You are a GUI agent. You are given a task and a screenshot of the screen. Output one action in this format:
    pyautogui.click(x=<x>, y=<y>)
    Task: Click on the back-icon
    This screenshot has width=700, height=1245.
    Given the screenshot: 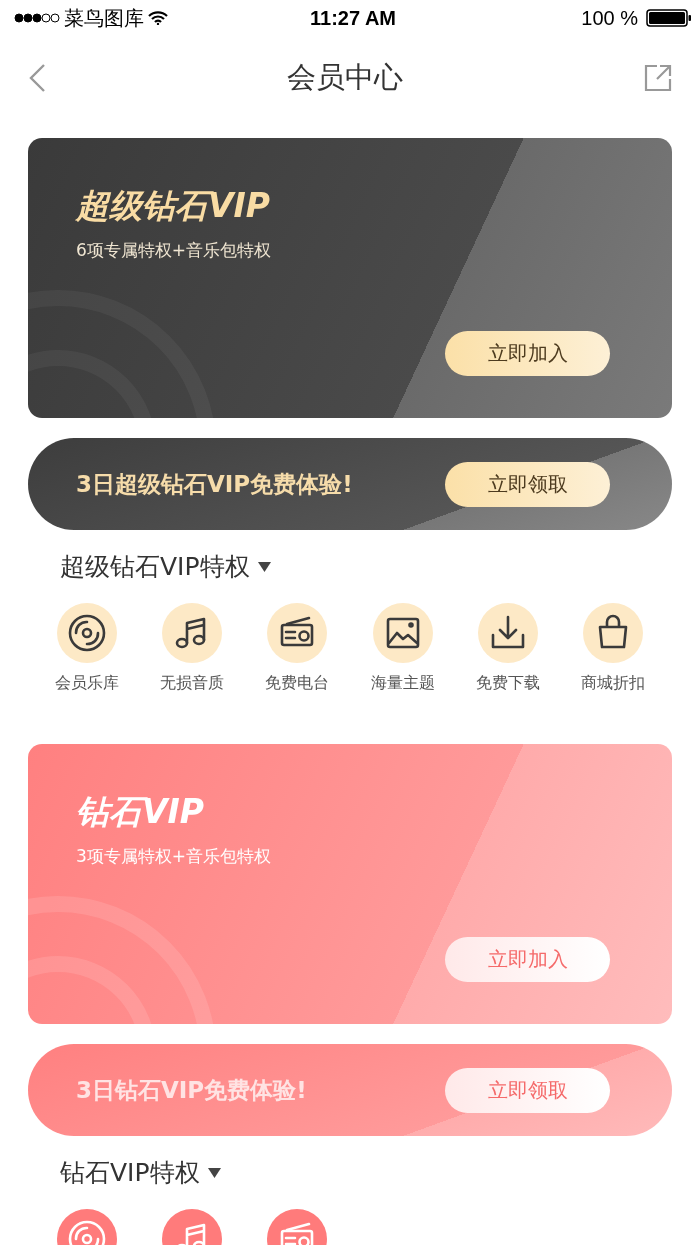 What is the action you would take?
    pyautogui.click(x=37, y=78)
    